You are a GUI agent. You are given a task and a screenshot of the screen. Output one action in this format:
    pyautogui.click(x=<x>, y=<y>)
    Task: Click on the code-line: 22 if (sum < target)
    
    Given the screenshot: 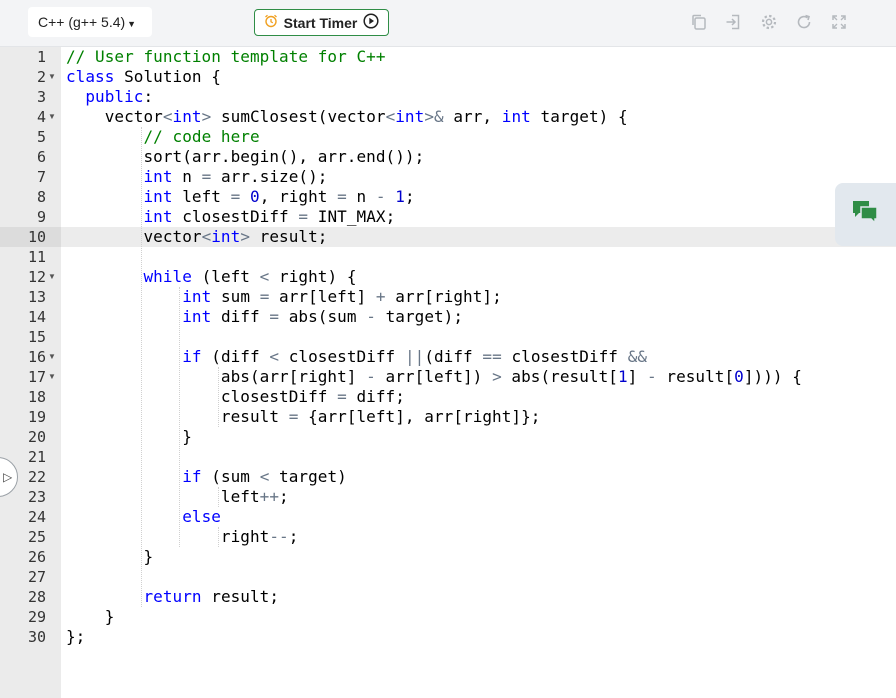 What is the action you would take?
    pyautogui.click(x=448, y=477)
    